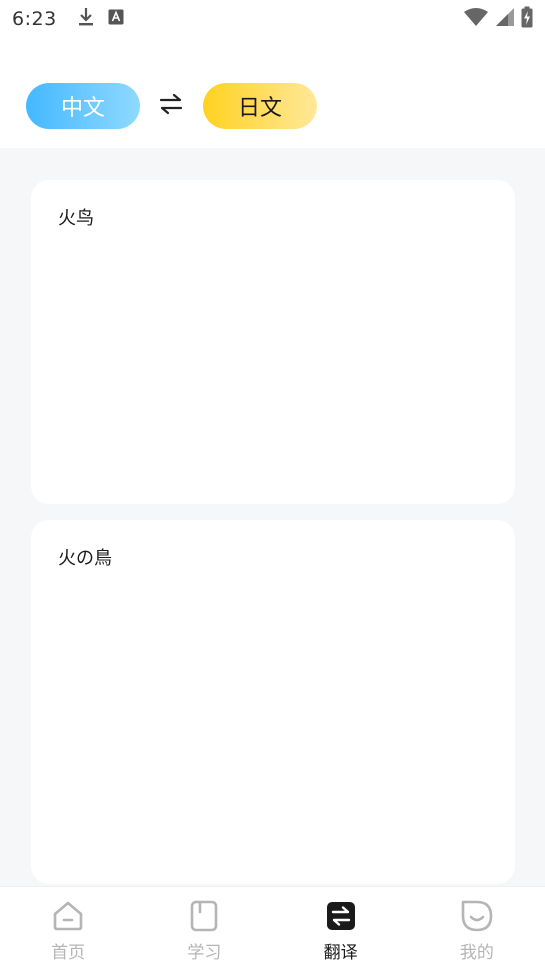 This screenshot has height=970, width=545. I want to click on target-language-button: 日文, so click(260, 106).